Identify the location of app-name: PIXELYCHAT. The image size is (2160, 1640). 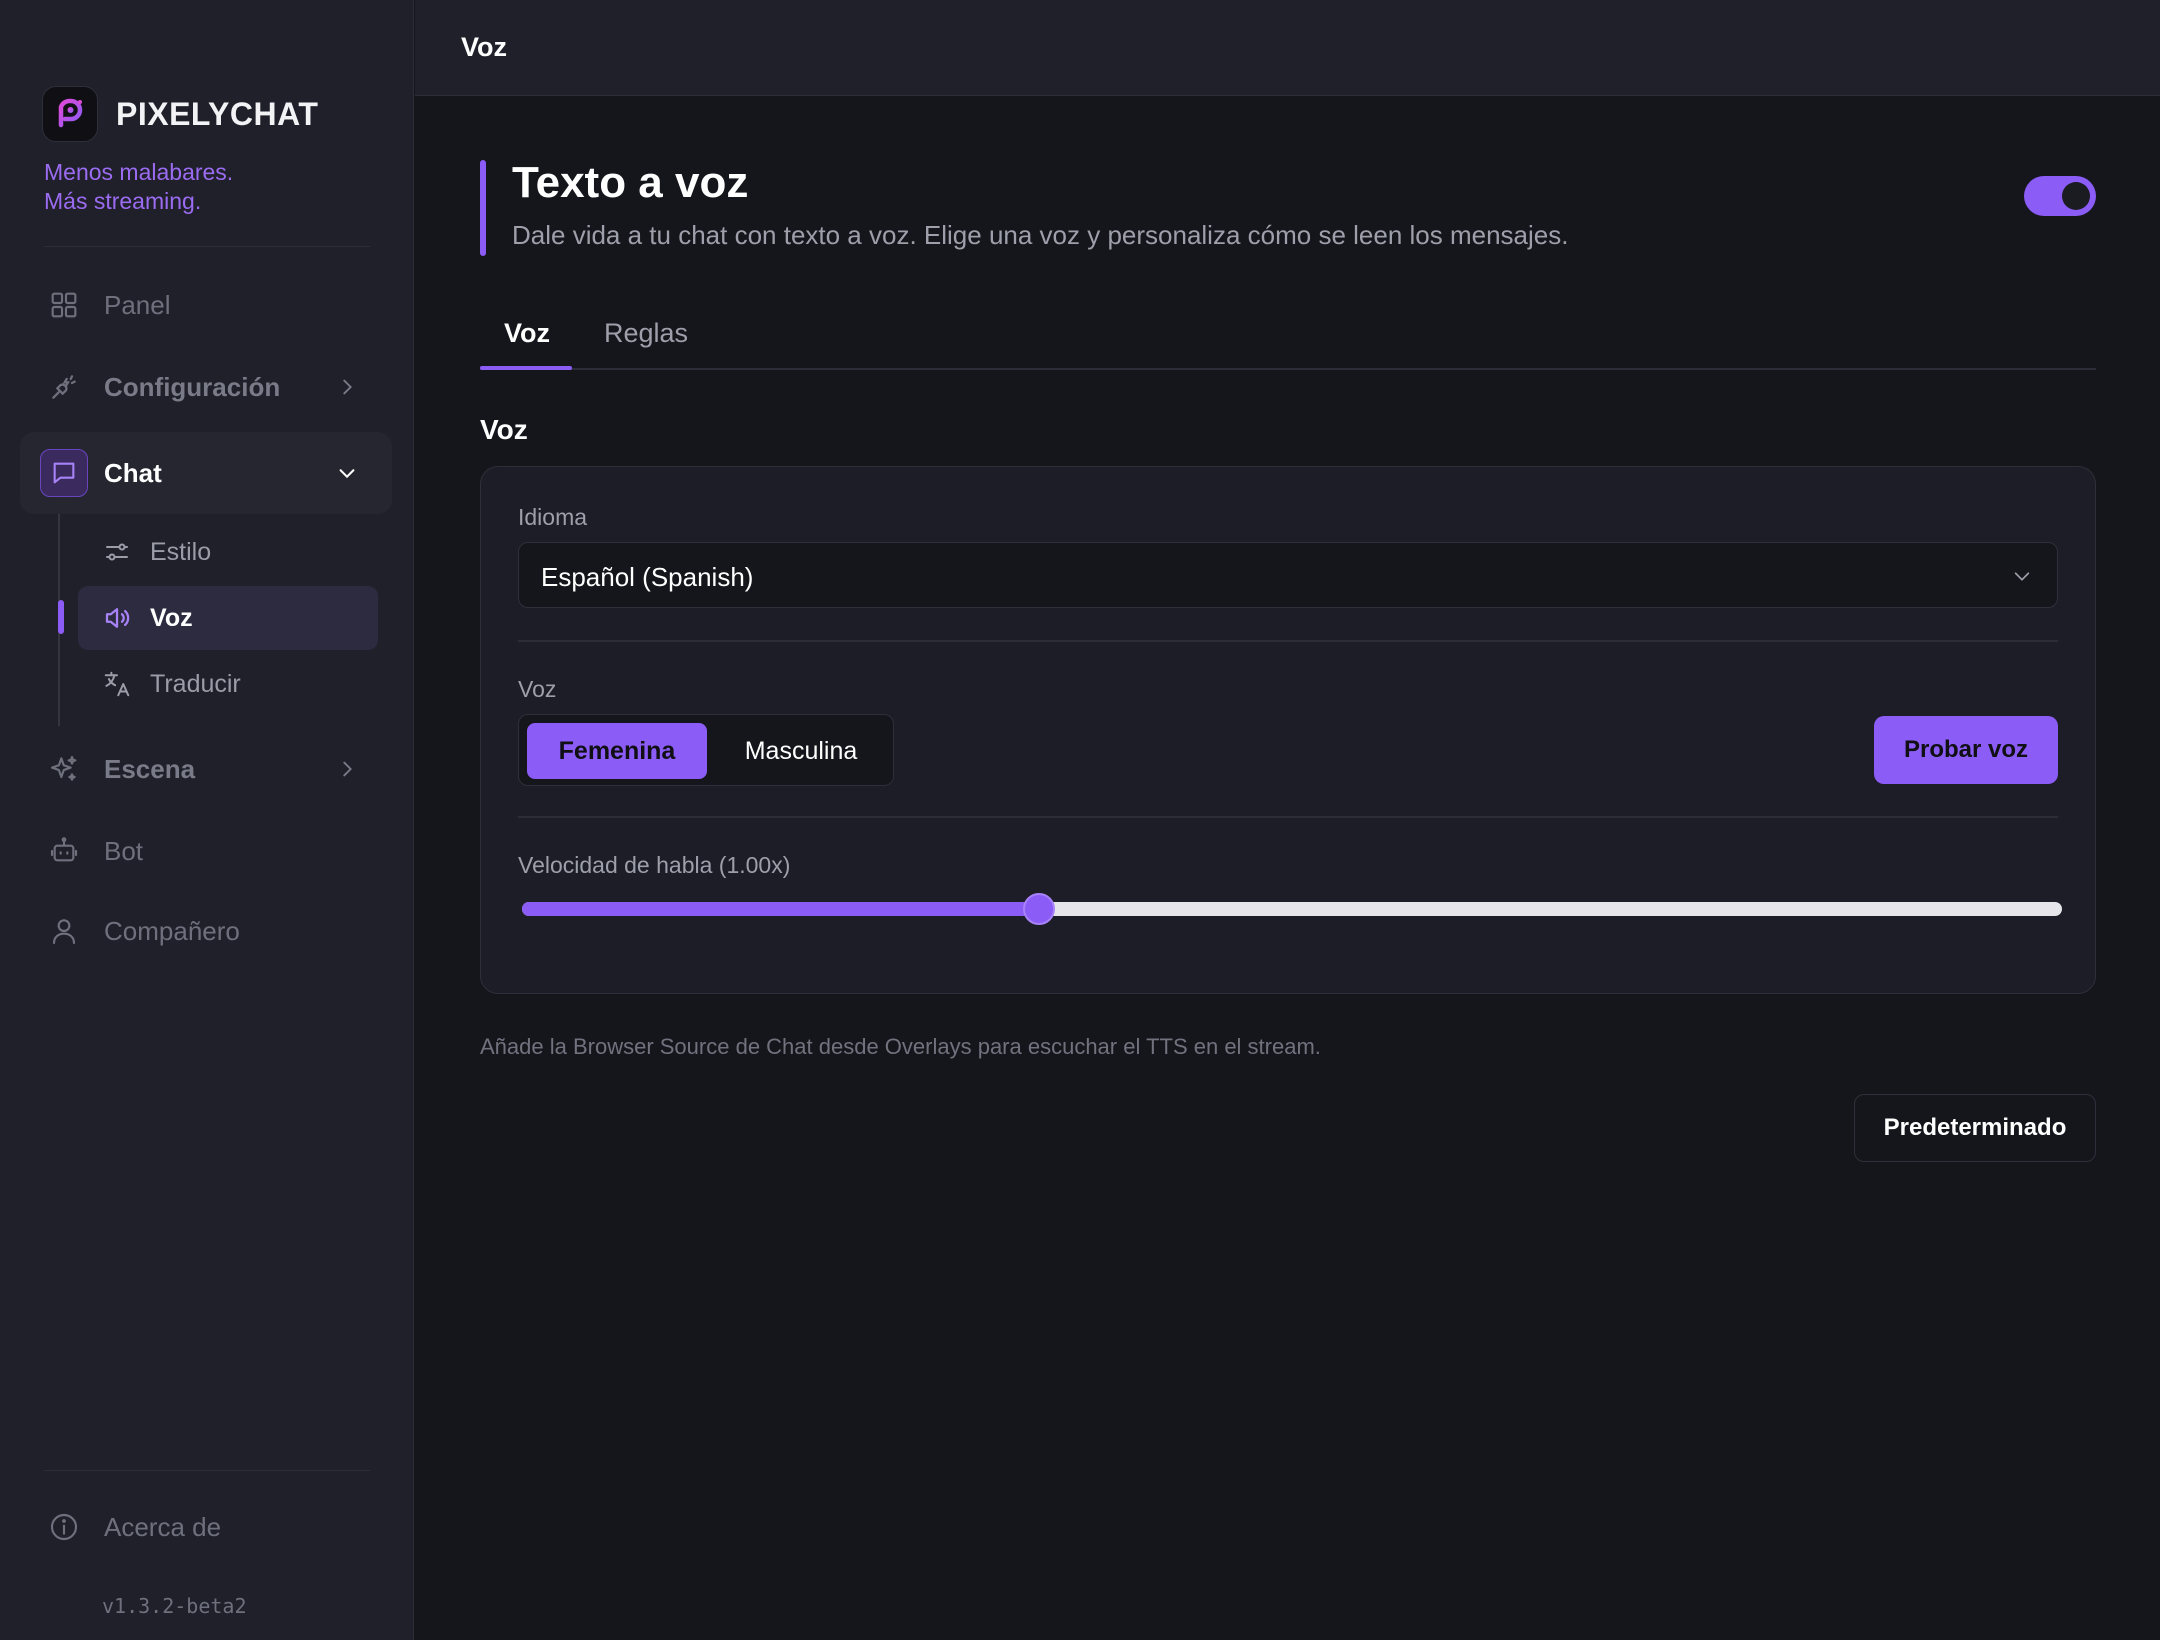
(217, 113).